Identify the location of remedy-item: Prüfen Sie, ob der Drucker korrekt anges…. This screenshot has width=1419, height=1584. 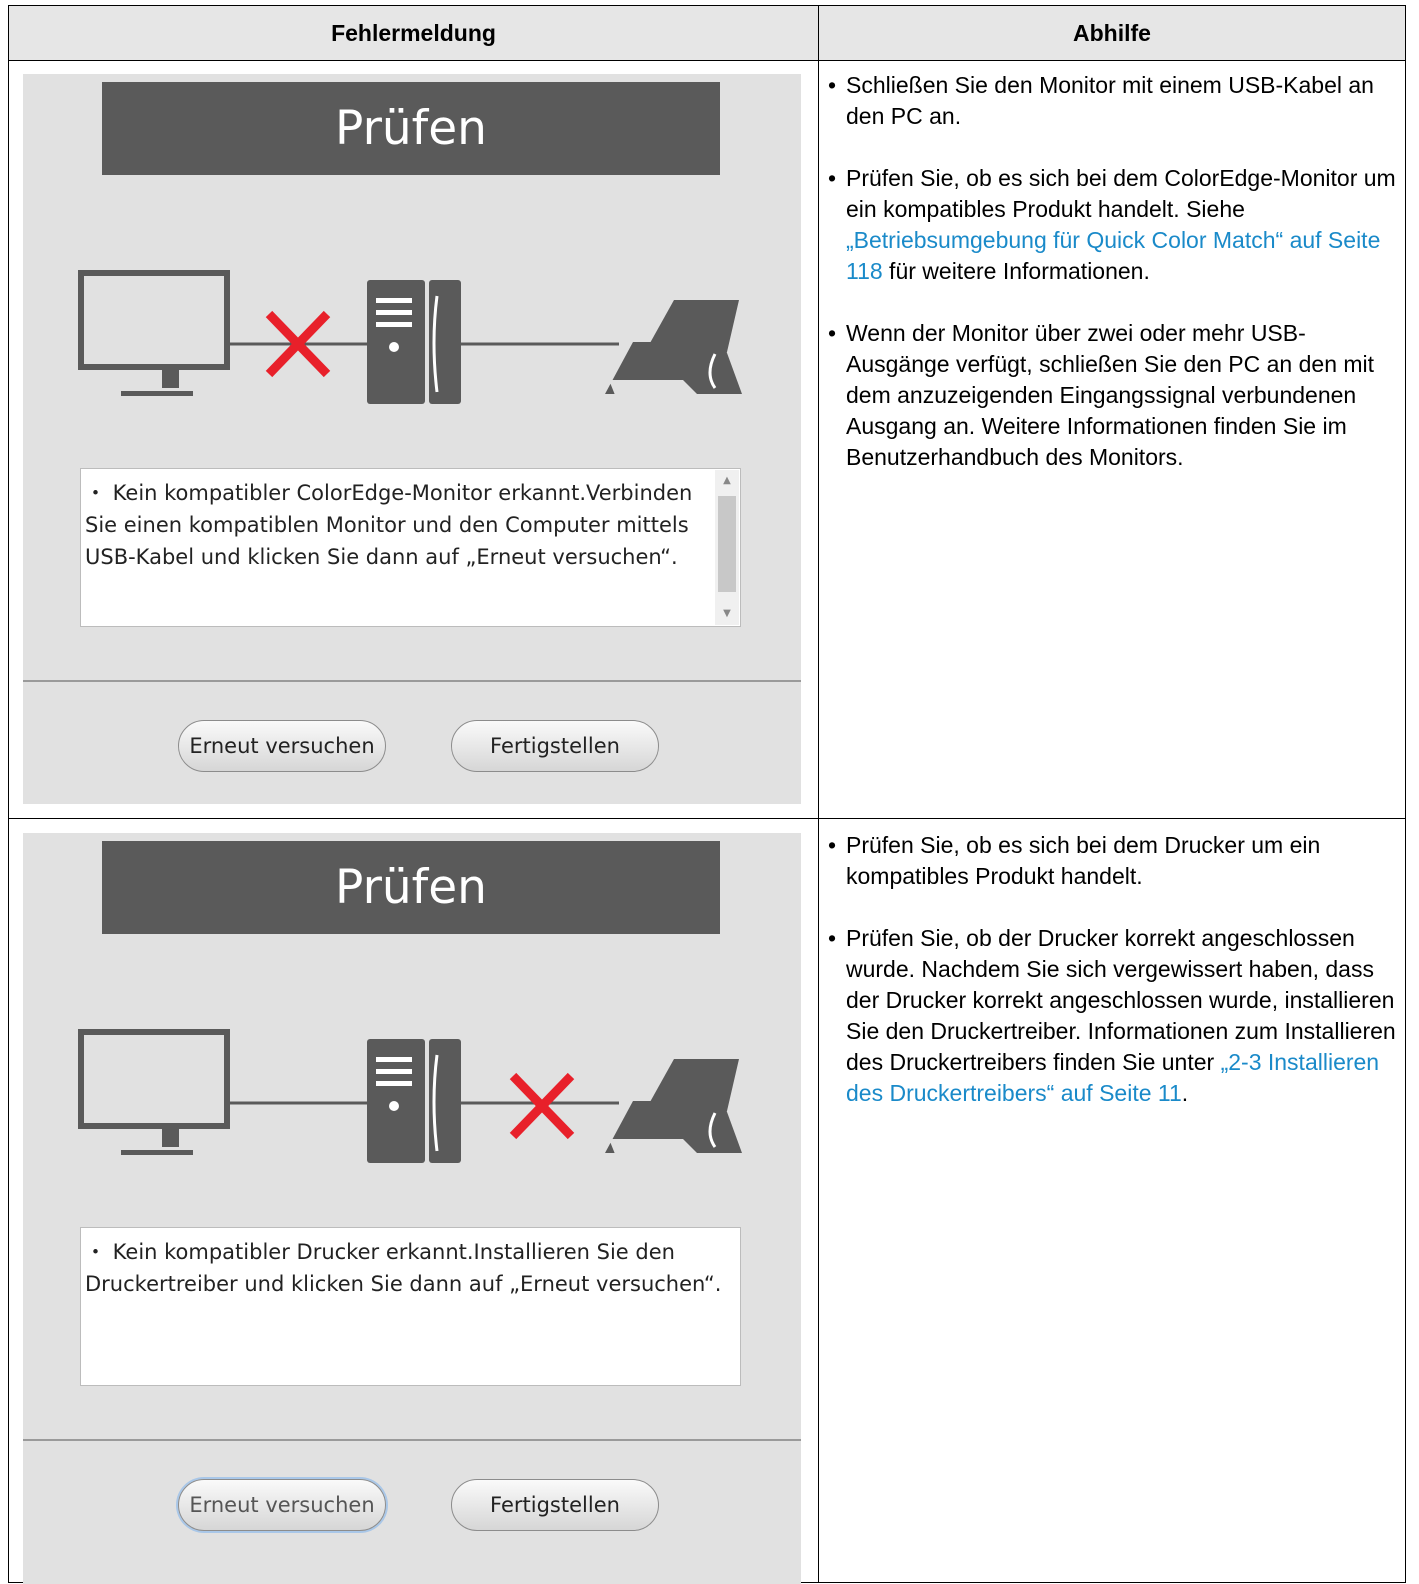
(1111, 1016).